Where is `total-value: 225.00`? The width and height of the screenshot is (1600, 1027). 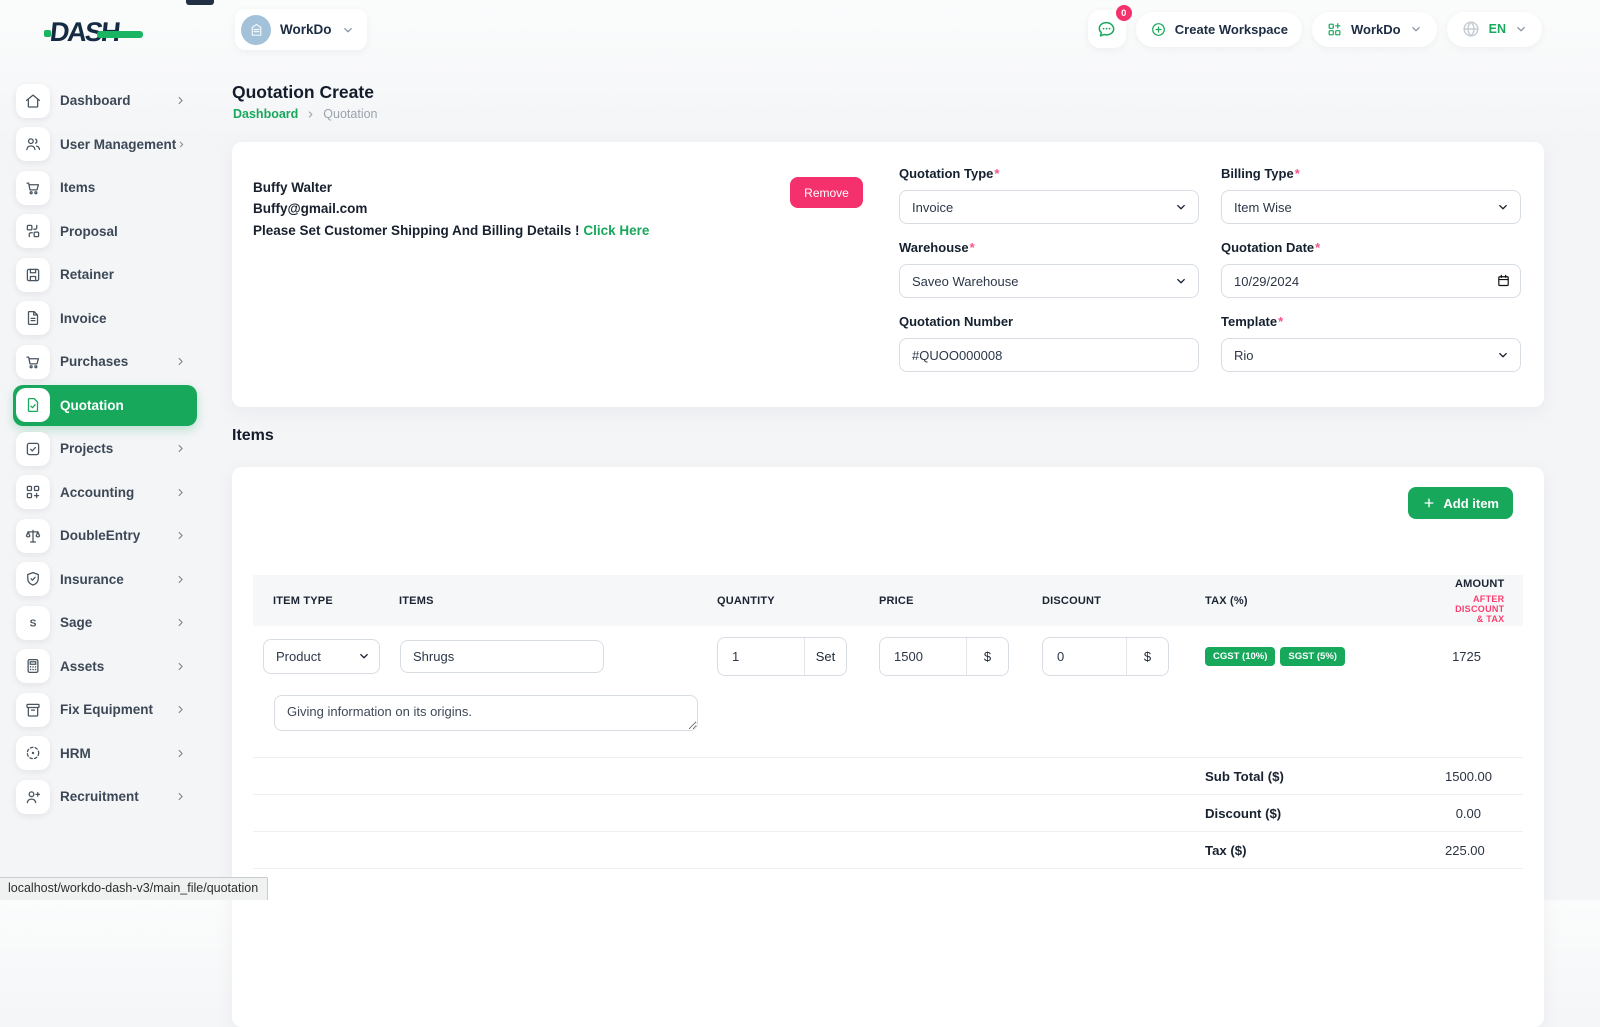
total-value: 225.00 is located at coordinates (1465, 850).